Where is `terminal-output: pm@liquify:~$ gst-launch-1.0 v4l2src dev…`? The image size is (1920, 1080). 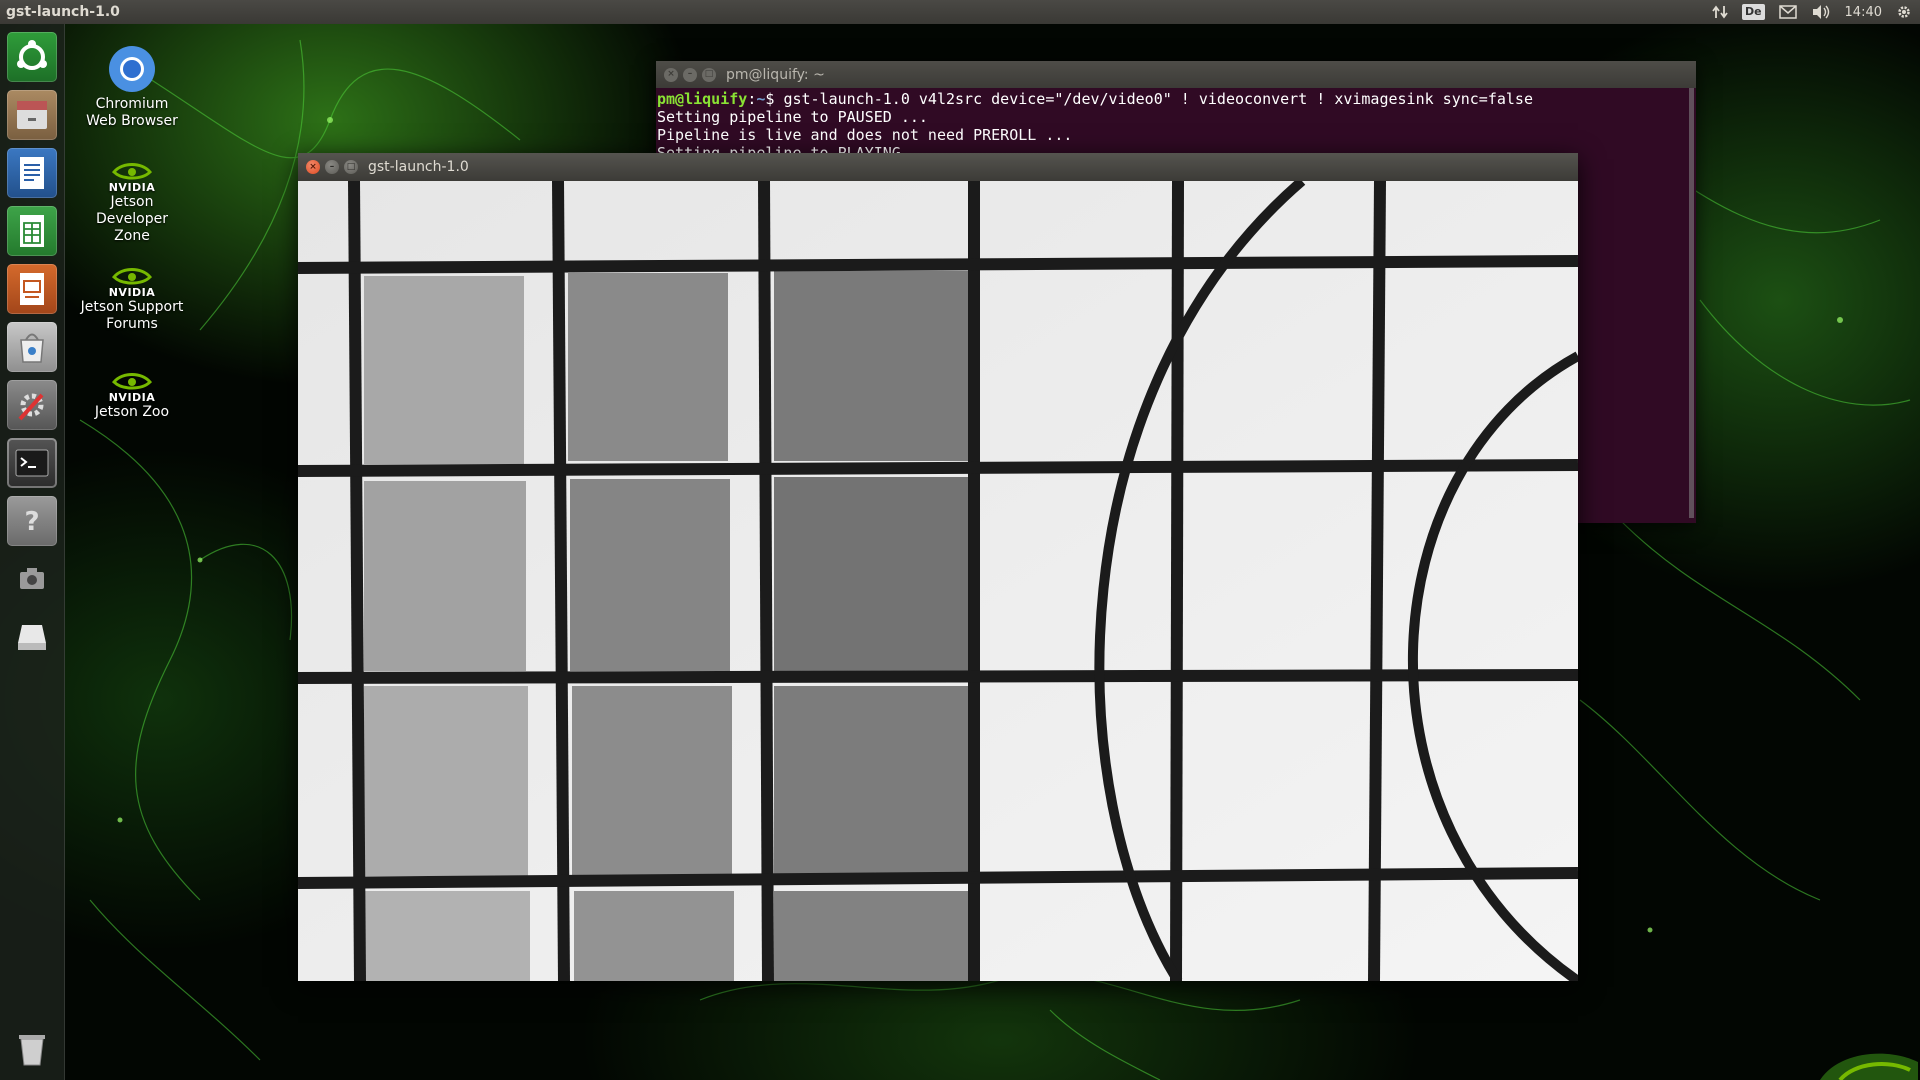 terminal-output: pm@liquify:~$ gst-launch-1.0 v4l2src dev… is located at coordinates (1176, 125).